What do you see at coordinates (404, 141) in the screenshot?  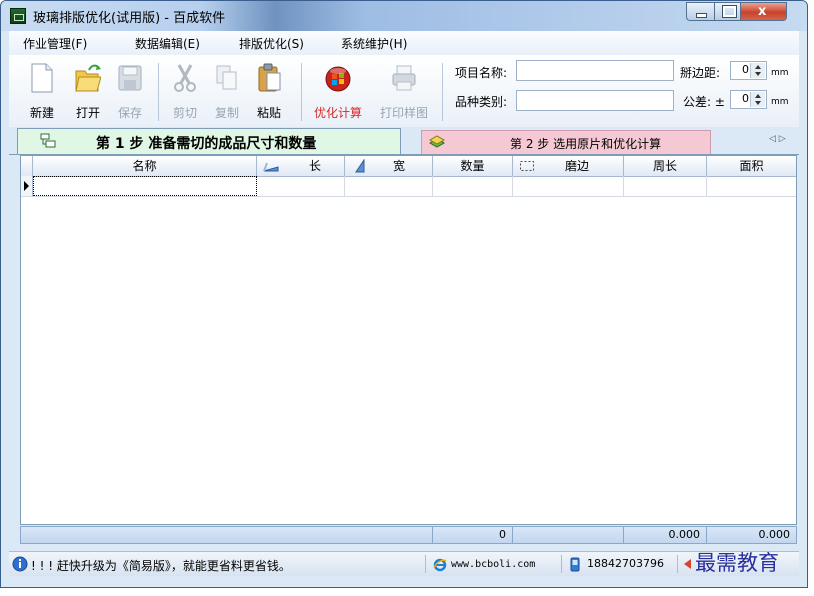 I see `step-tabs: 第 1 步 准备需切的成品尺寸和数量 第 2 步 选用原片和优化计算 ◁ ▷` at bounding box center [404, 141].